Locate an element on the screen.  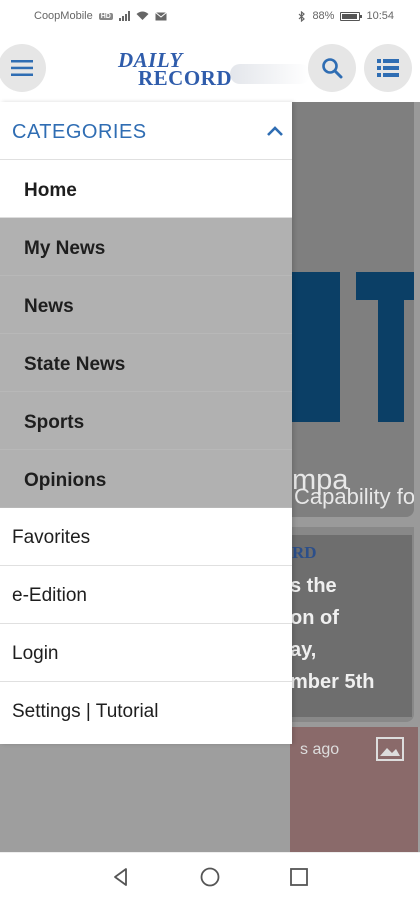
menu-item-e-edition: e-Edition is located at coordinates (146, 595).